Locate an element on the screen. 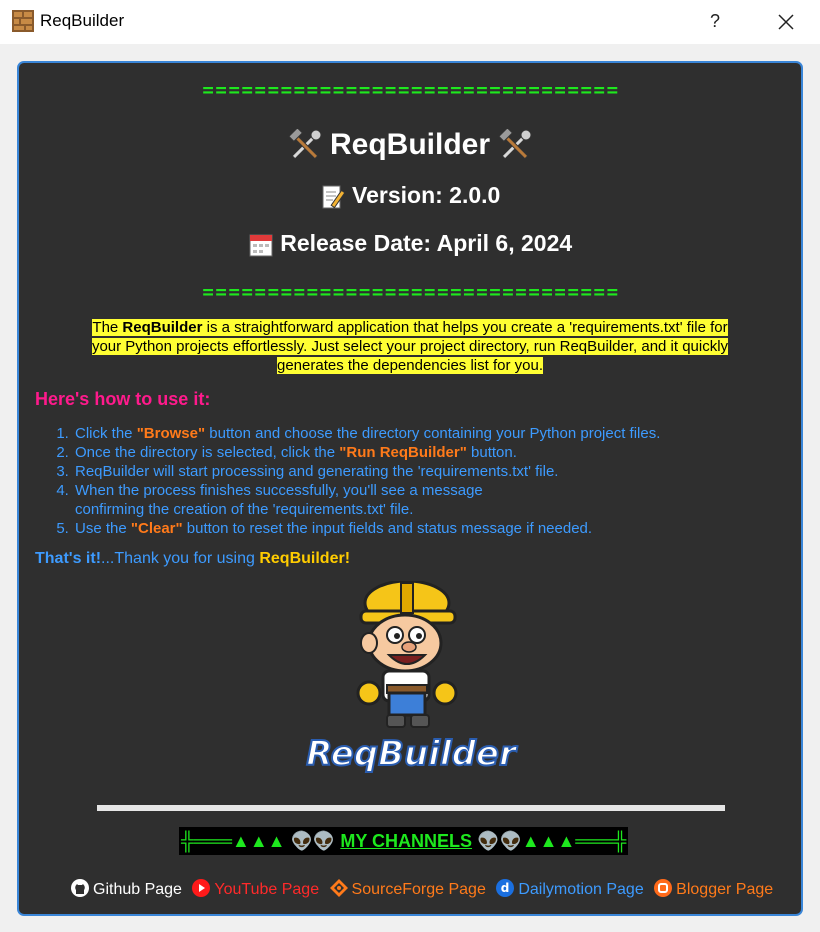  version-text: Version: 2.0.0 is located at coordinates (426, 195).